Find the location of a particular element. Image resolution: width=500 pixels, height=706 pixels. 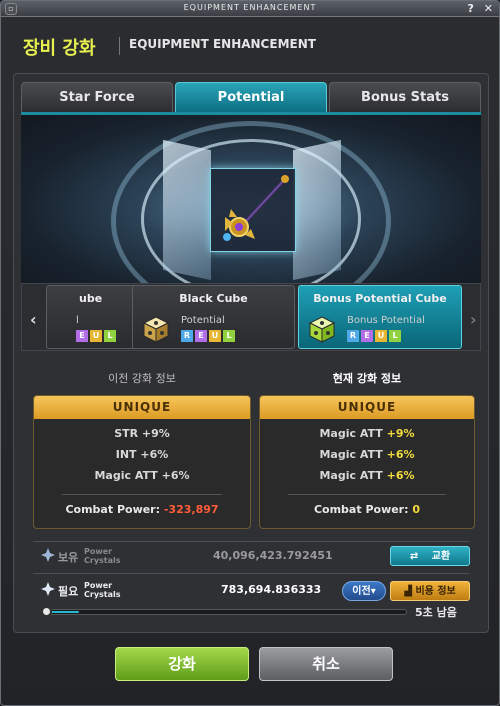

tab-bonus-stats: Bonus Stats is located at coordinates (405, 97).